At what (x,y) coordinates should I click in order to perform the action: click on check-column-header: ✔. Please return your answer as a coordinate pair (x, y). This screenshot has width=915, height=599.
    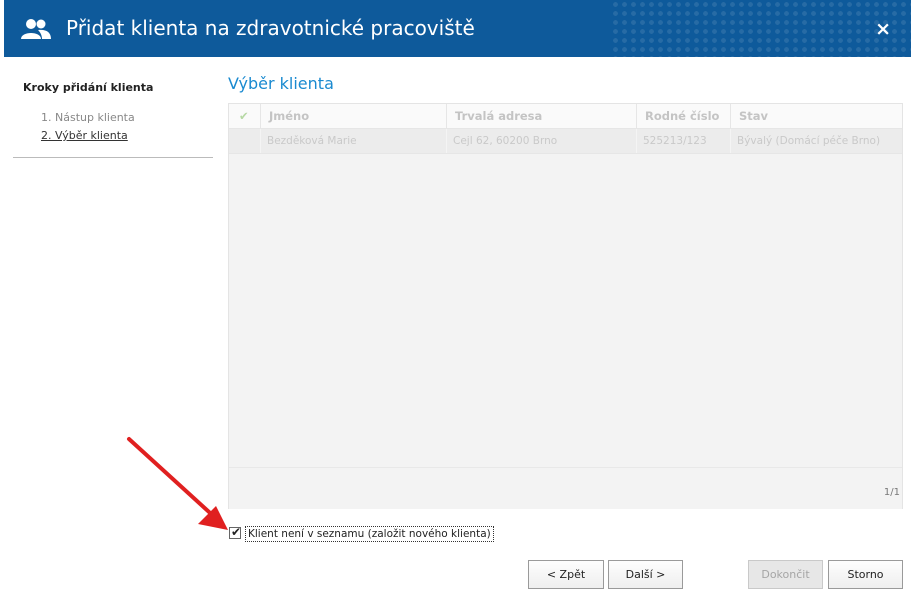
    Looking at the image, I should click on (245, 116).